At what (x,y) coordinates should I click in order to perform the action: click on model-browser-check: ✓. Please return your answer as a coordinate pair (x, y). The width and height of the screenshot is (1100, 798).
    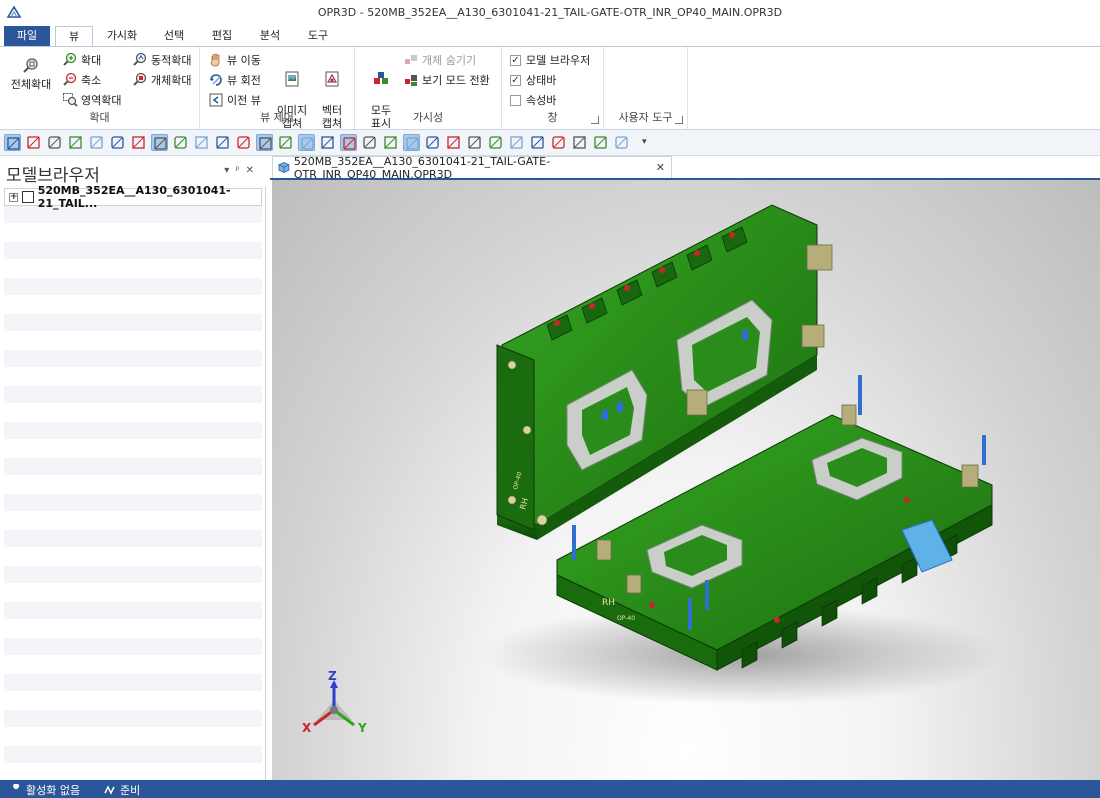
    Looking at the image, I should click on (515, 60).